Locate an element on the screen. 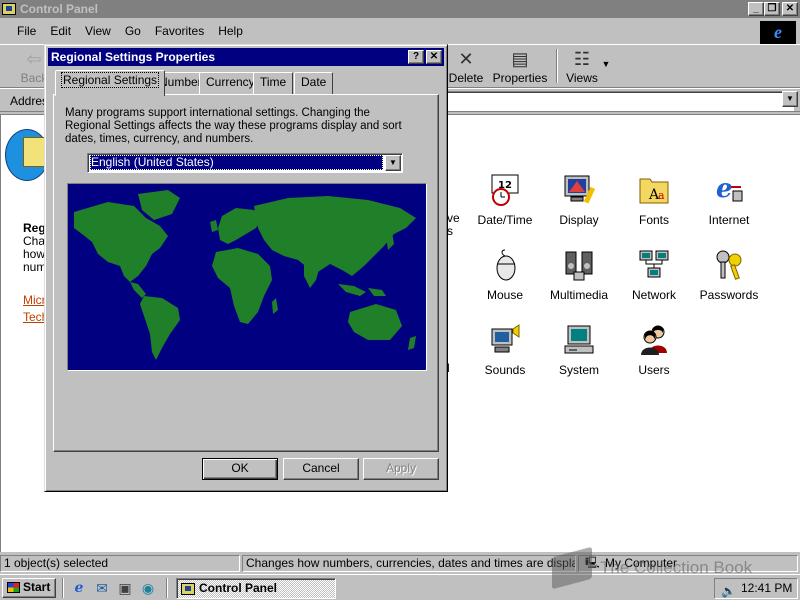 This screenshot has height=600, width=800. help-button: ? is located at coordinates (416, 57).